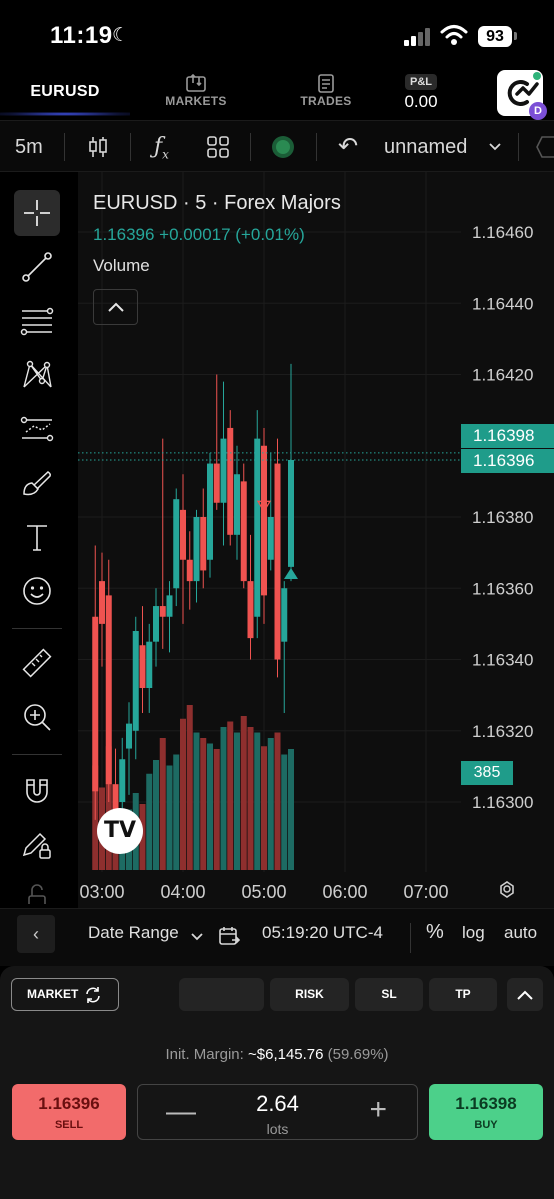 Image resolution: width=554 pixels, height=1199 pixels. Describe the element at coordinates (507, 889) in the screenshot. I see `chart-settings-icon` at that location.